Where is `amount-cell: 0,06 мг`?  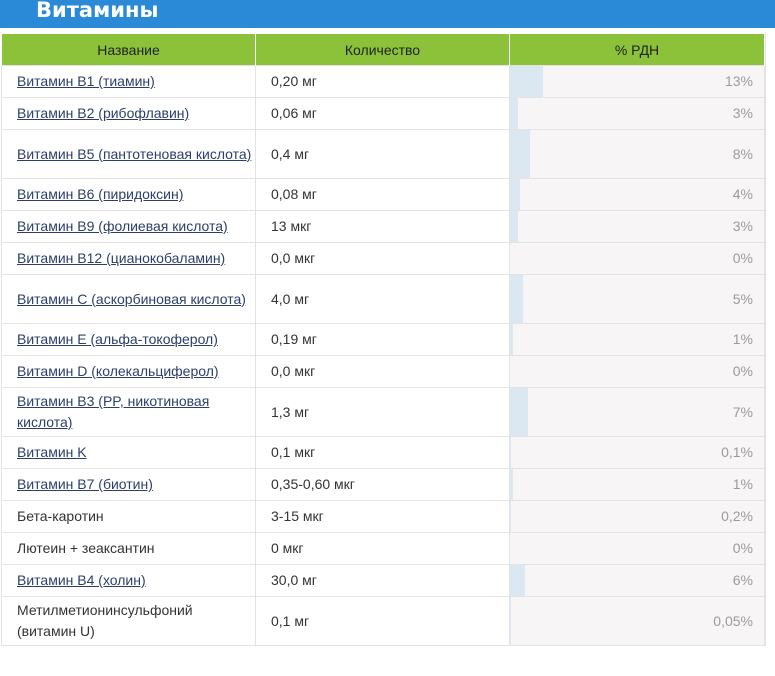 amount-cell: 0,06 мг is located at coordinates (382, 113).